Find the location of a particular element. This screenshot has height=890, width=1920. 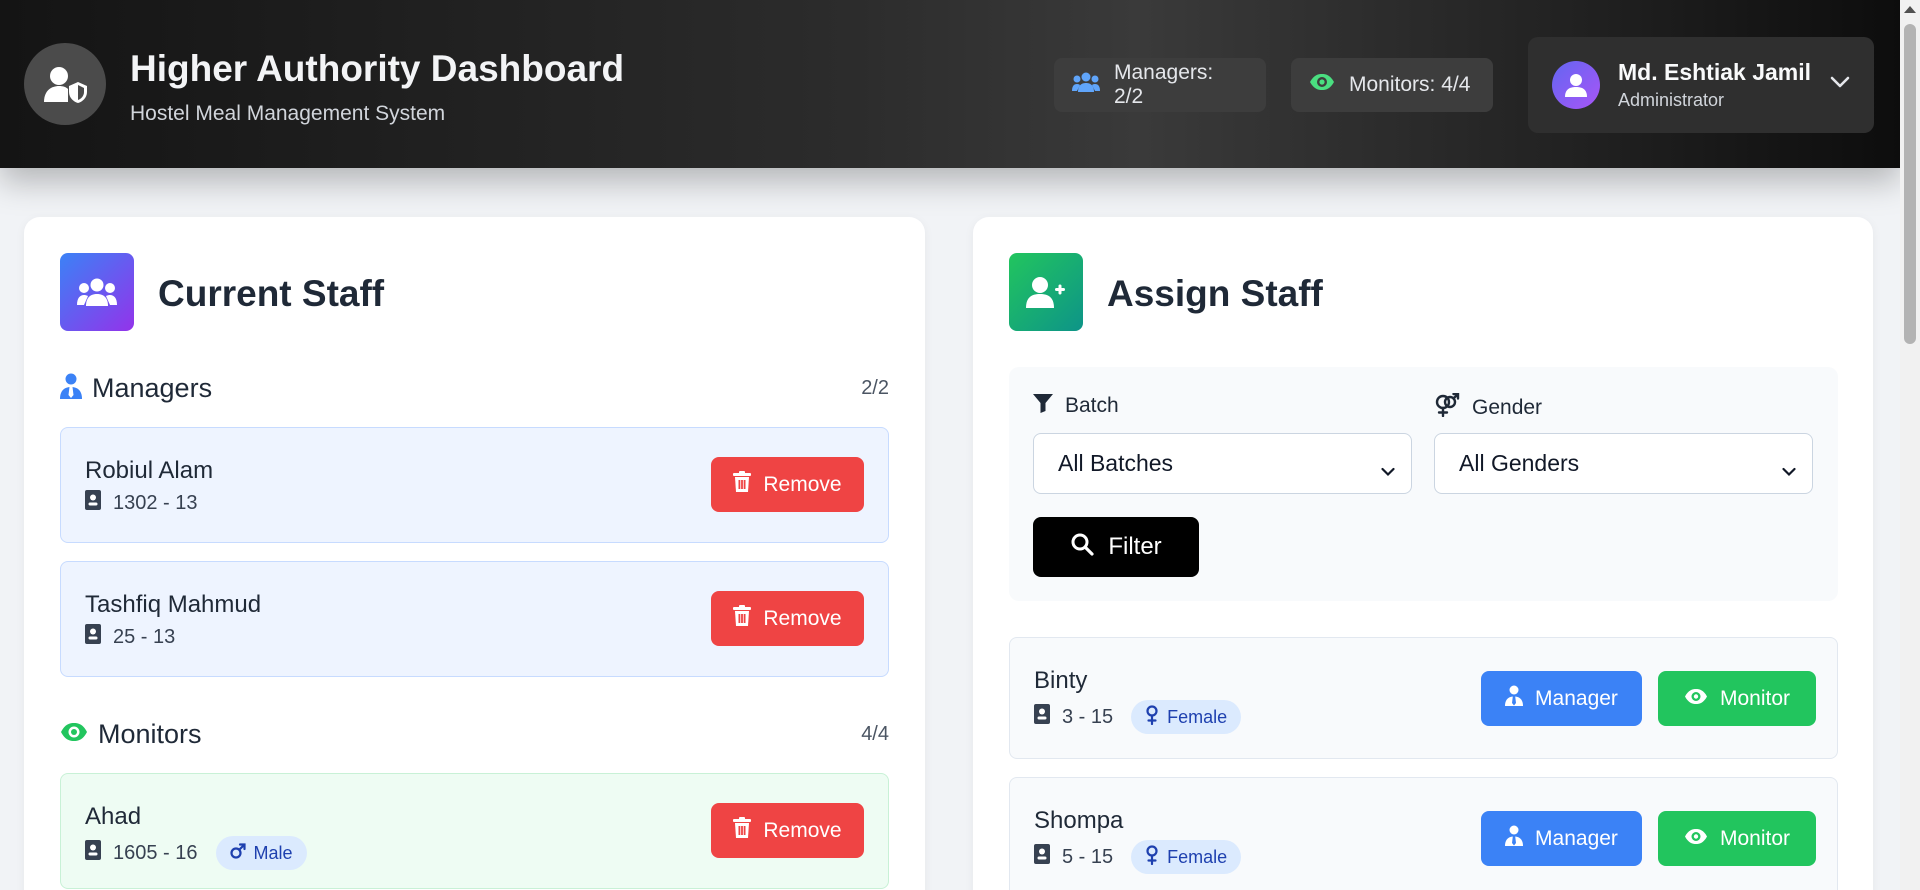

gender-badge: Male is located at coordinates (261, 853).